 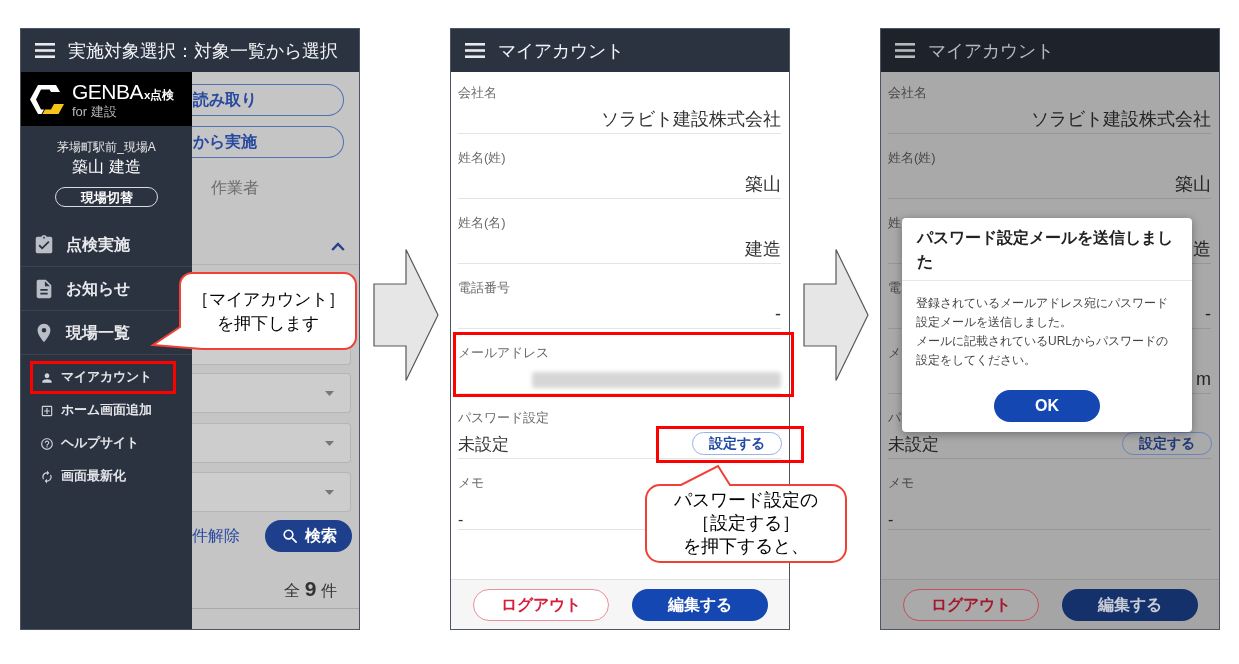 I want to click on dialog-text: メールに記載されているURLからパスワードの設定をしてください。, so click(x=1042, y=351).